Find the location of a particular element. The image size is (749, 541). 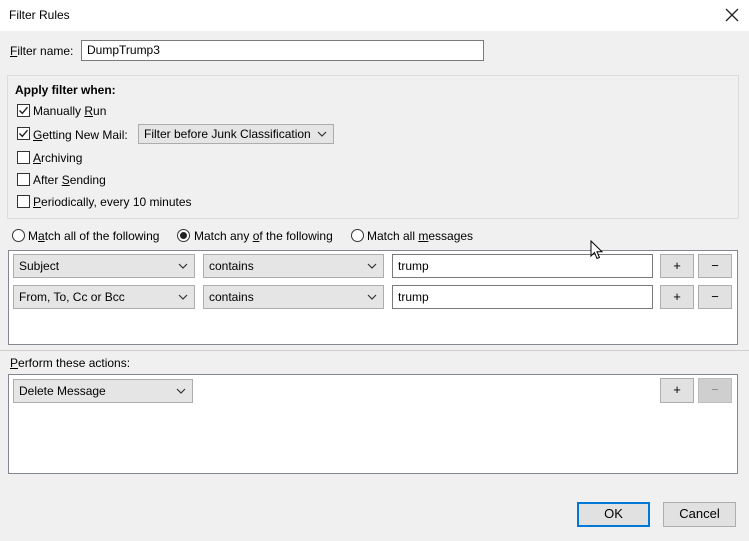

rule-field-select: From, To, Cc or Bcc is located at coordinates (104, 297).